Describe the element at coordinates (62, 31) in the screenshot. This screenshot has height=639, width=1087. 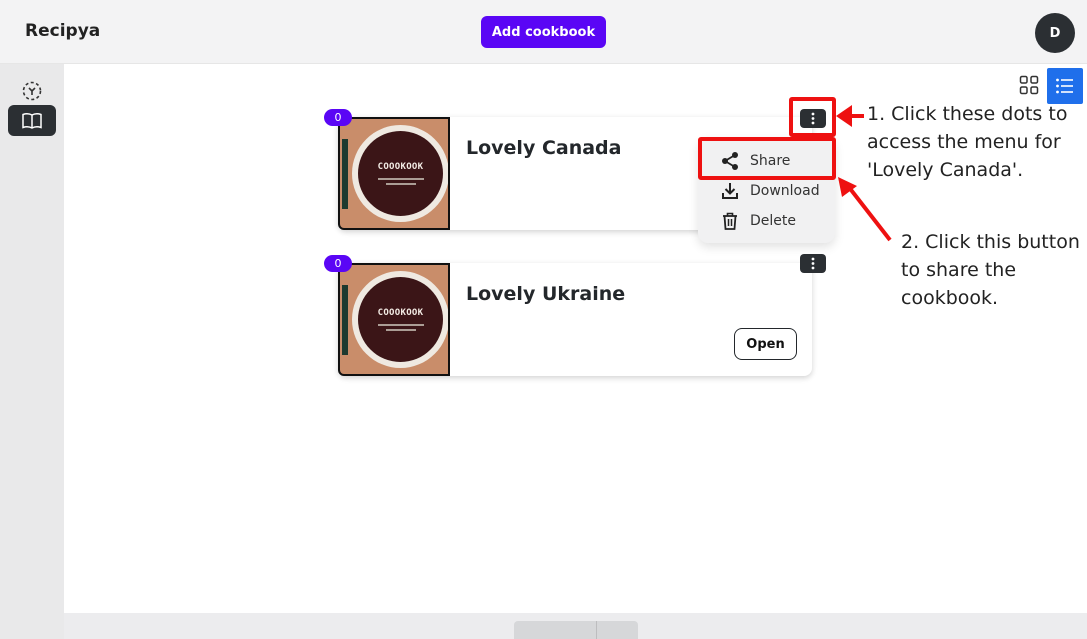
I see `app-brand: Recipya` at that location.